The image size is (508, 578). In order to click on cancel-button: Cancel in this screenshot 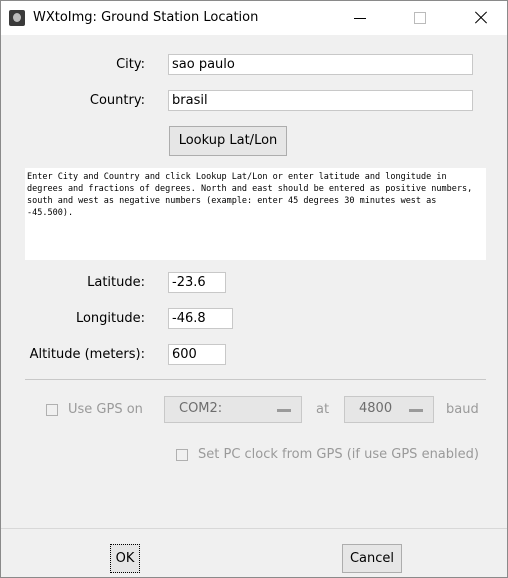, I will do `click(372, 558)`.